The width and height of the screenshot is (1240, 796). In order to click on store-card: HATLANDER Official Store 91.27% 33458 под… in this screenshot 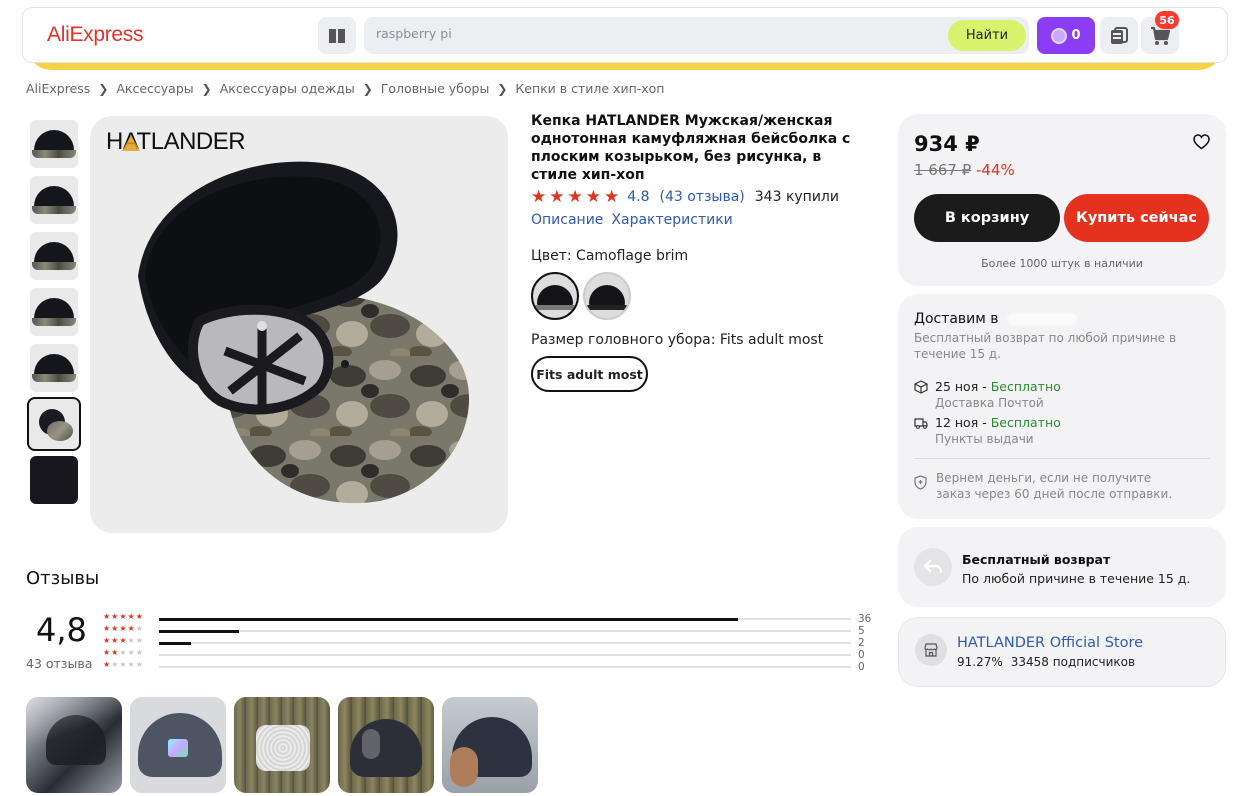, I will do `click(1062, 652)`.